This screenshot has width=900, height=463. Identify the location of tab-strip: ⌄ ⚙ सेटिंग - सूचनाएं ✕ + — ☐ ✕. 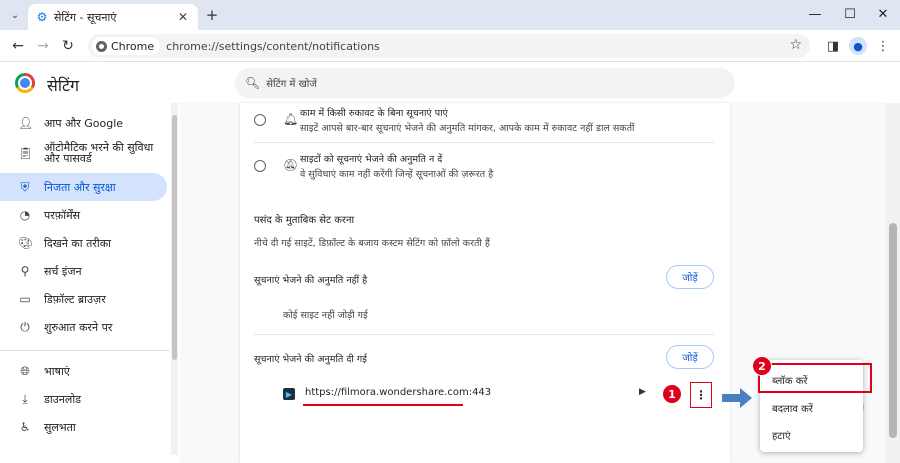
(450, 15).